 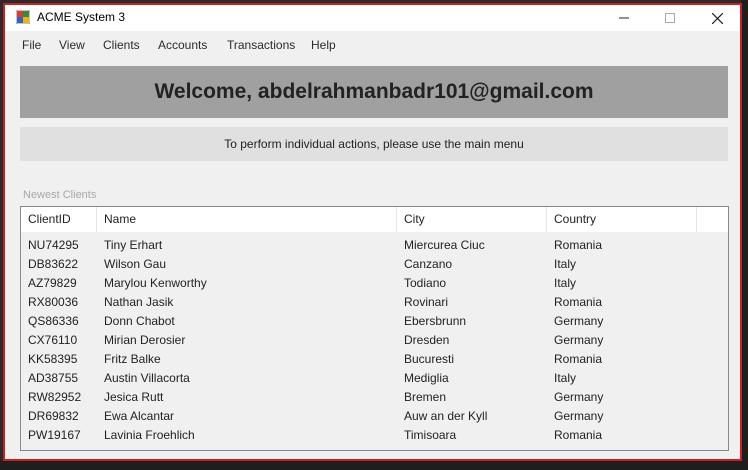 What do you see at coordinates (446, 416) in the screenshot?
I see `cell-city: Auw an der Kyll` at bounding box center [446, 416].